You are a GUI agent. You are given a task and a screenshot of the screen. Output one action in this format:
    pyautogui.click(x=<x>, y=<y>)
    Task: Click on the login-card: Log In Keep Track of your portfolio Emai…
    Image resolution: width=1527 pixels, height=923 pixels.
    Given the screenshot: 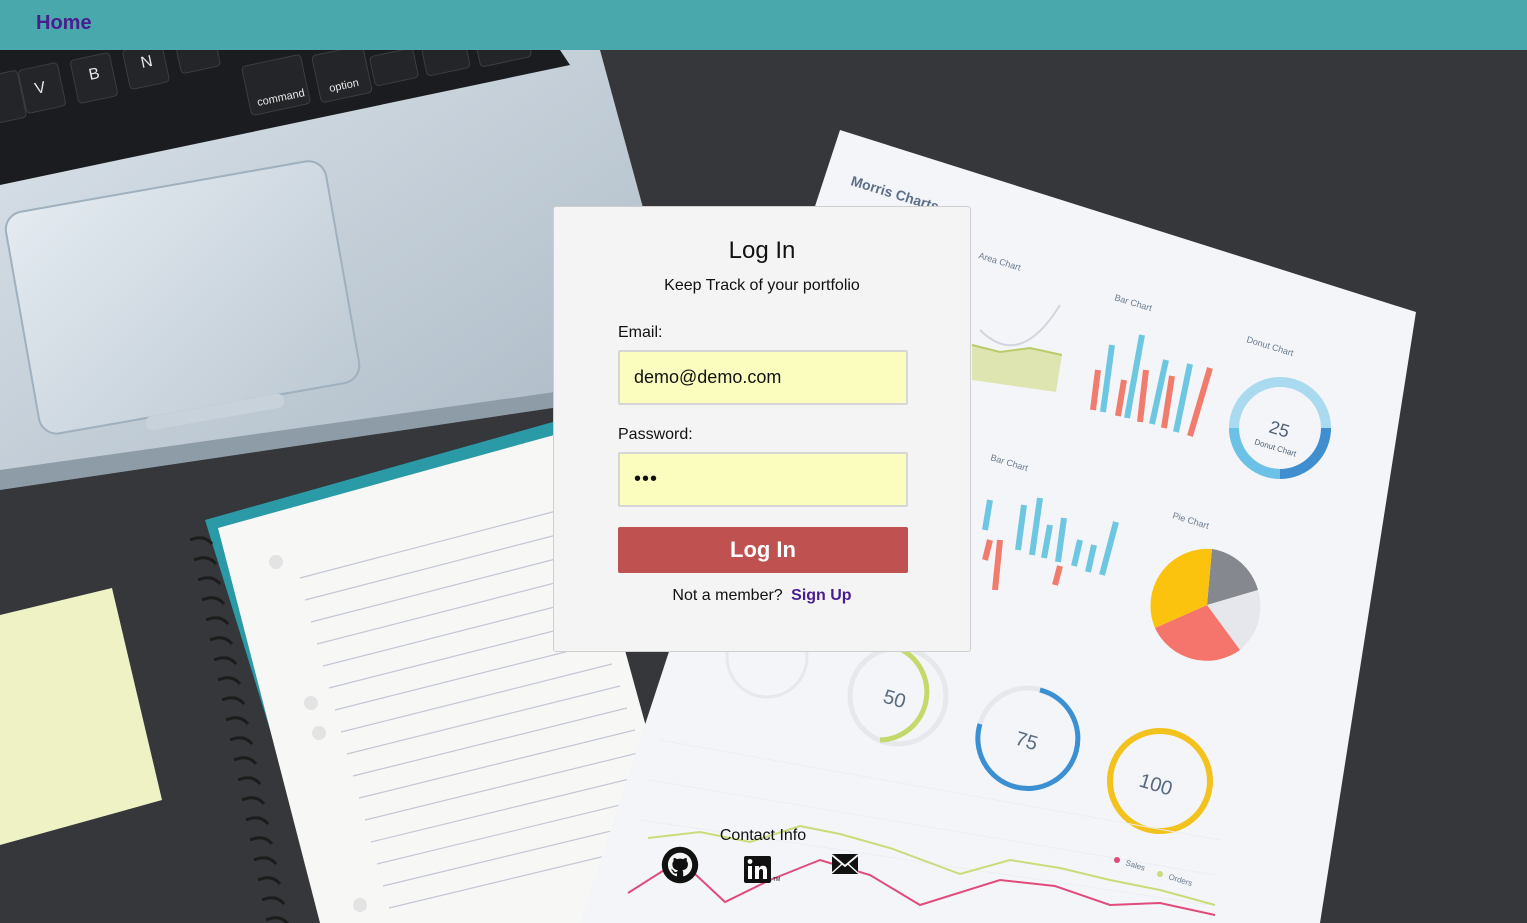 What is the action you would take?
    pyautogui.click(x=762, y=429)
    